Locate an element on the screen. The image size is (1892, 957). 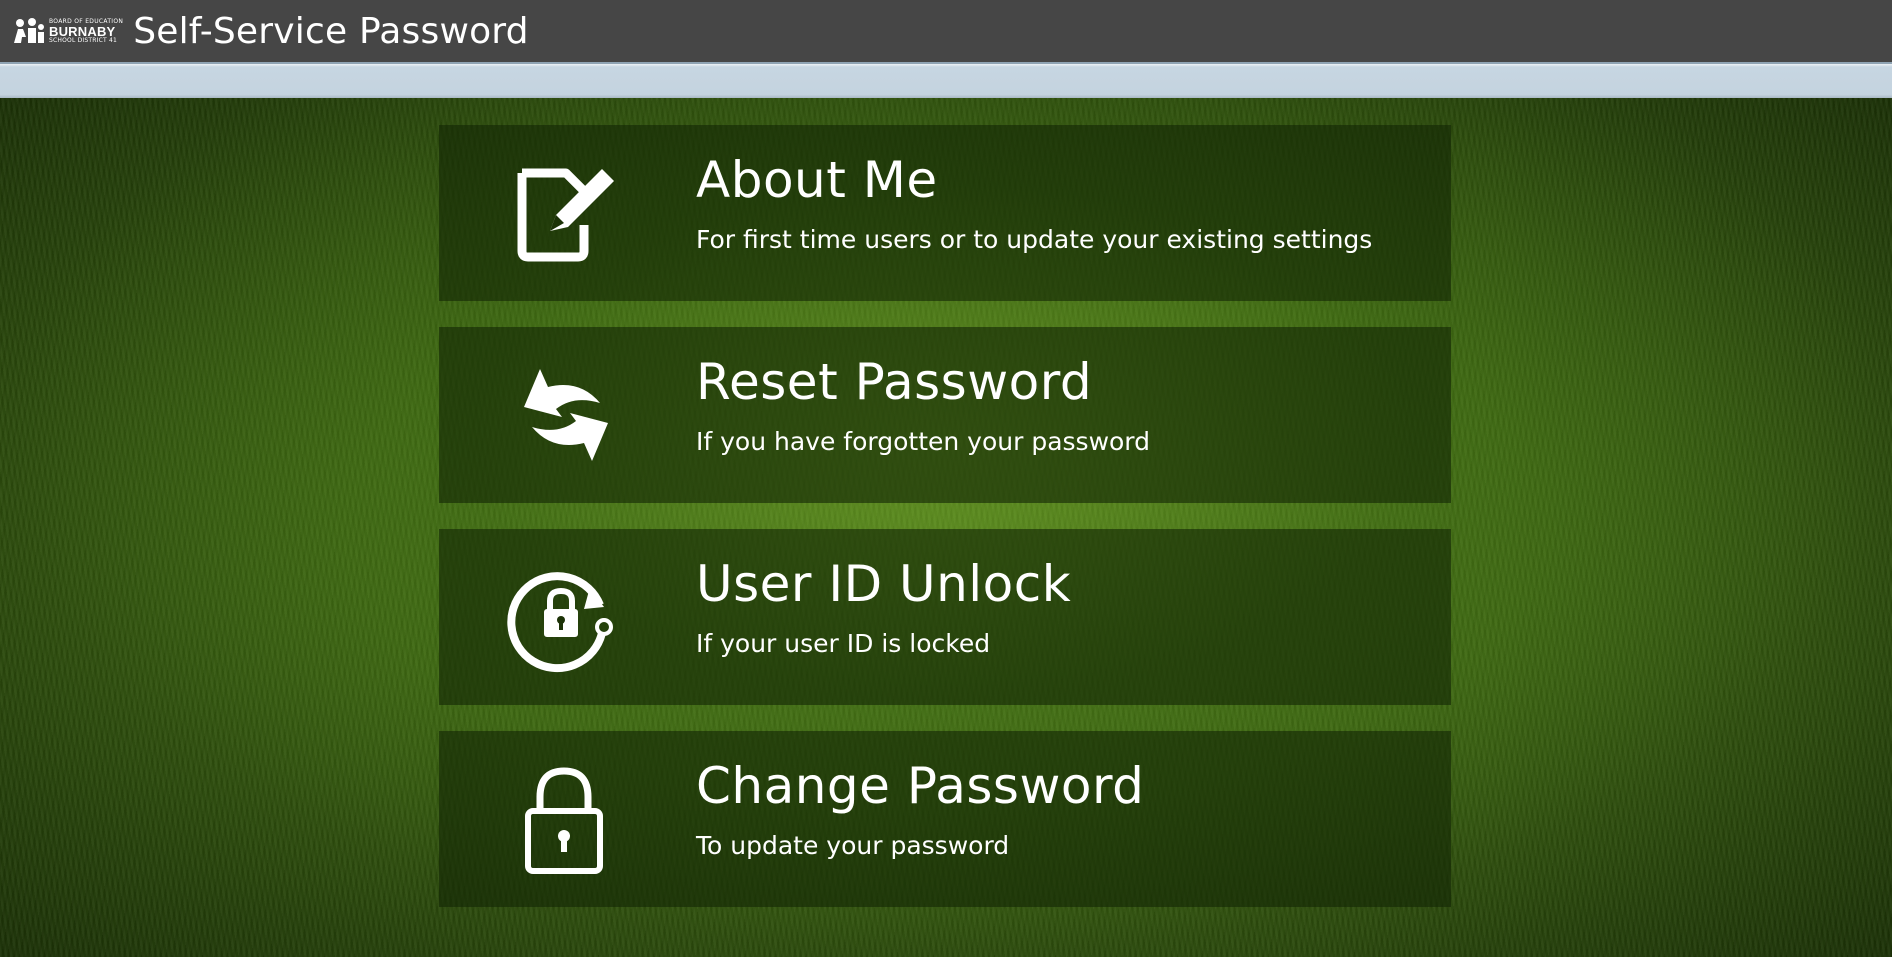
logo-line-2: BURNABY is located at coordinates (82, 31).